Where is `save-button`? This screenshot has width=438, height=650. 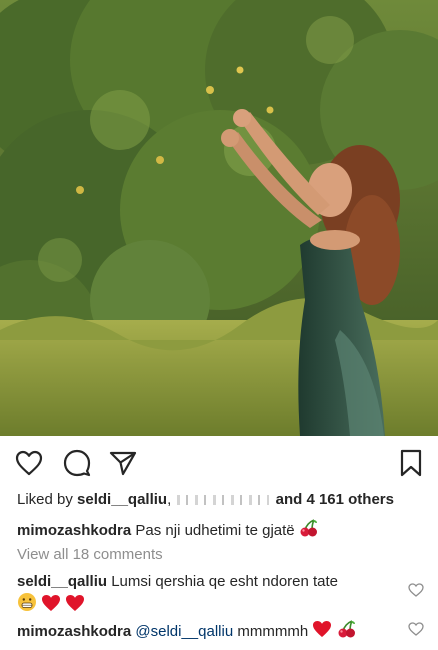 save-button is located at coordinates (411, 463).